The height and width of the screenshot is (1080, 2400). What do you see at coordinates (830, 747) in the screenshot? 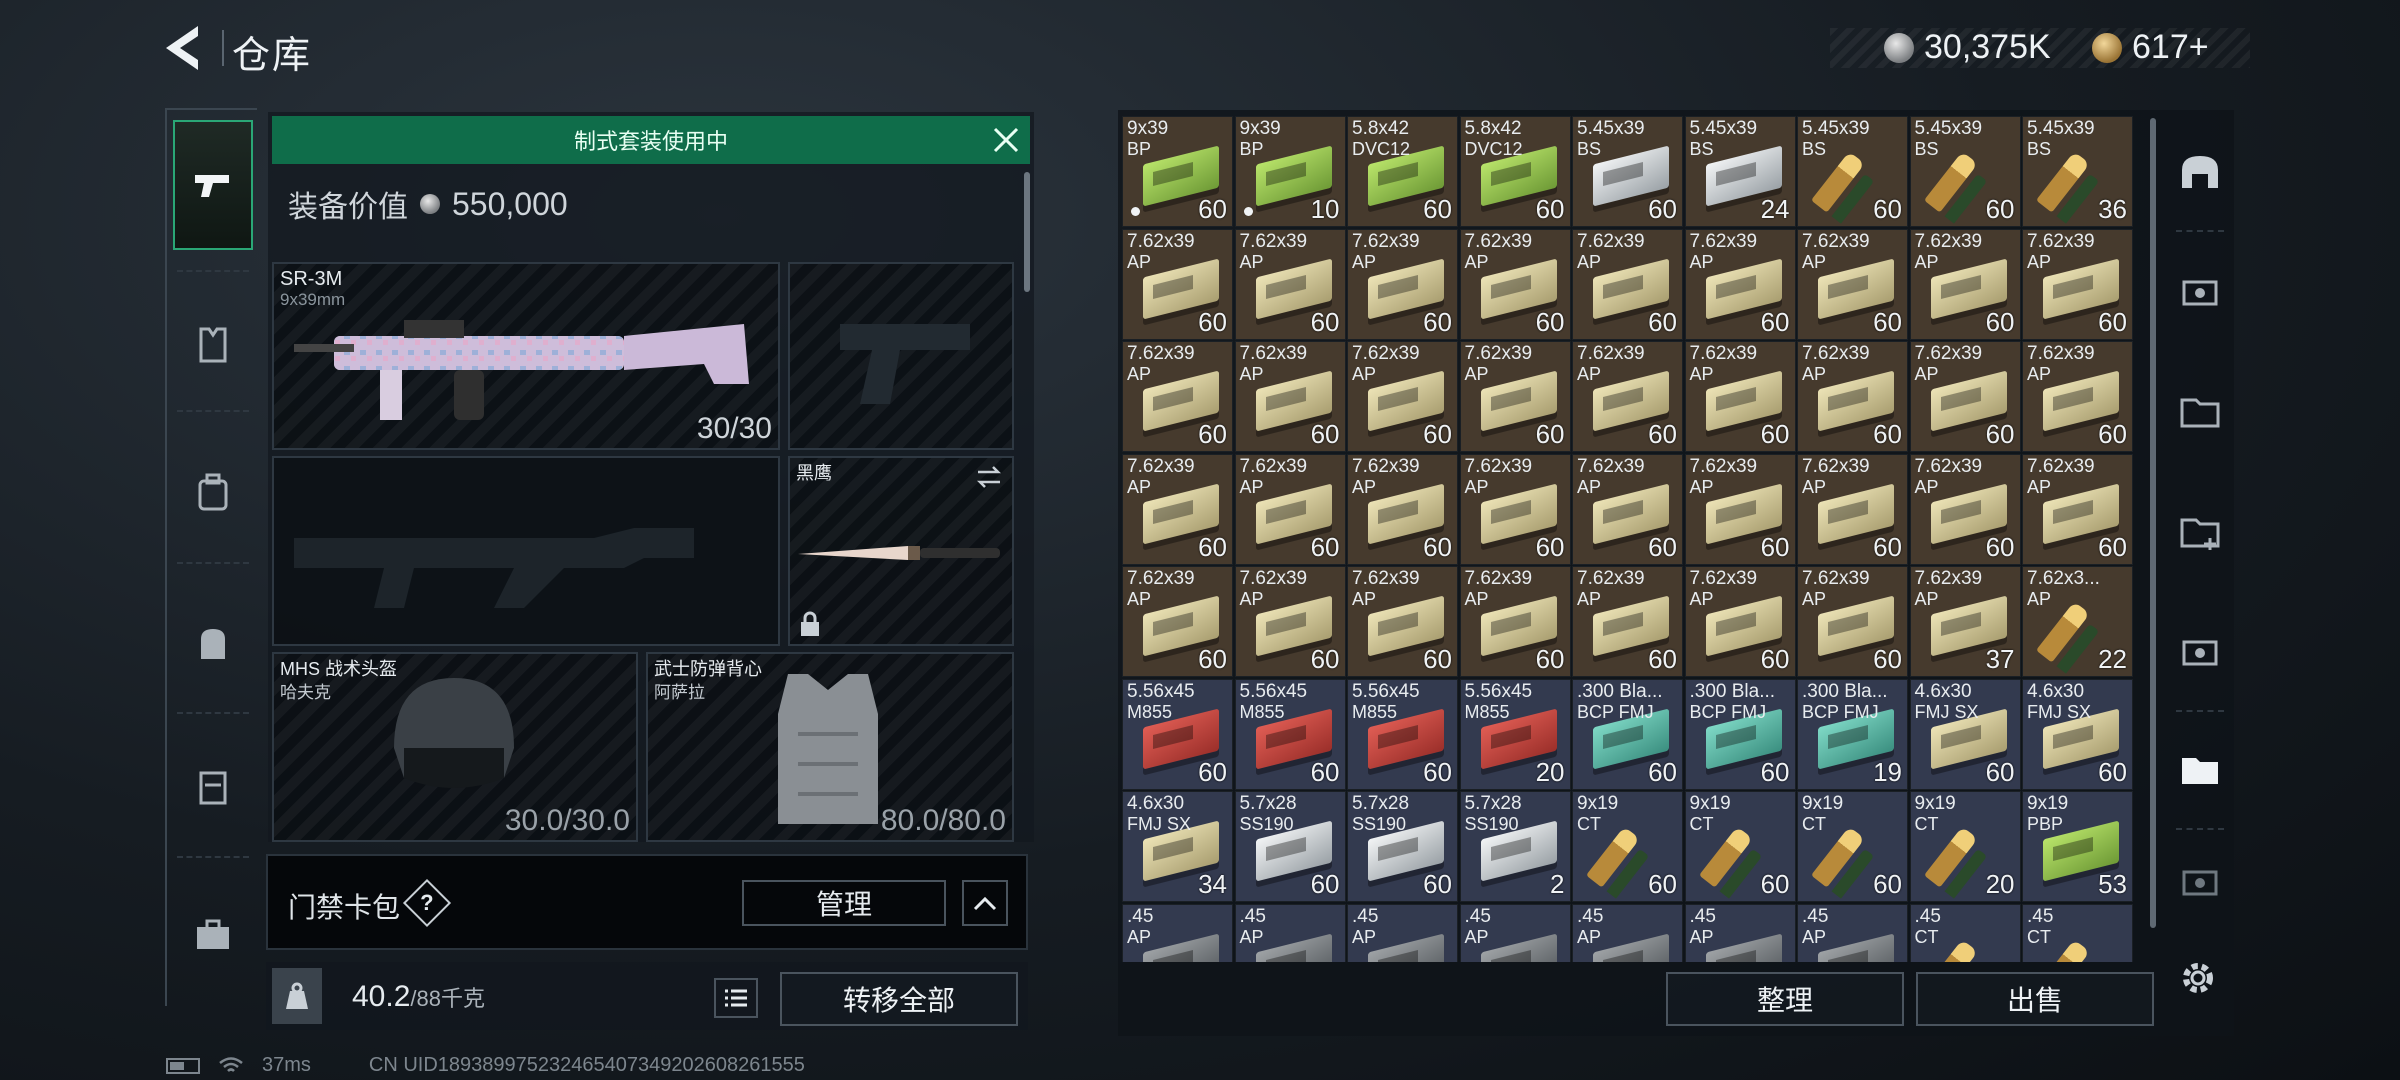
I see `armor-slot: 武士防弹背心 阿萨拉 80.0/80.0` at bounding box center [830, 747].